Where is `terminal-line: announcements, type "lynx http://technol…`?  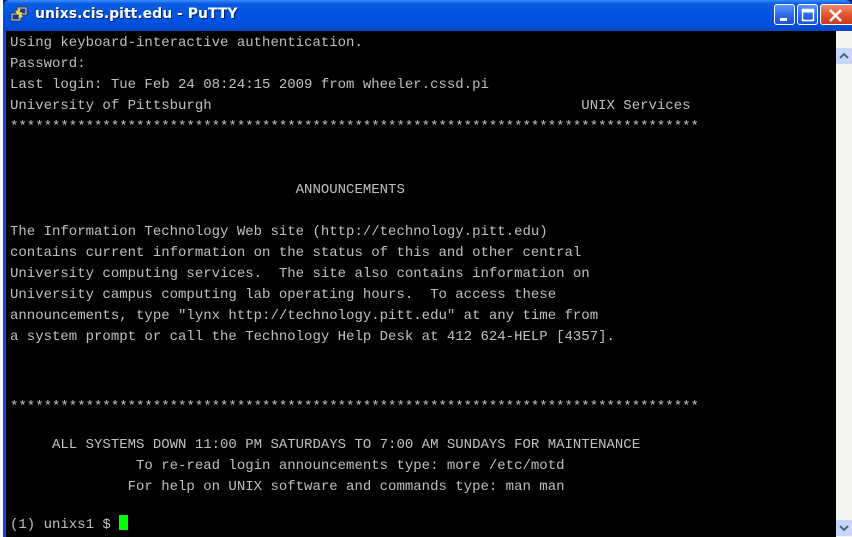 terminal-line: announcements, type "lynx http://technol… is located at coordinates (304, 316).